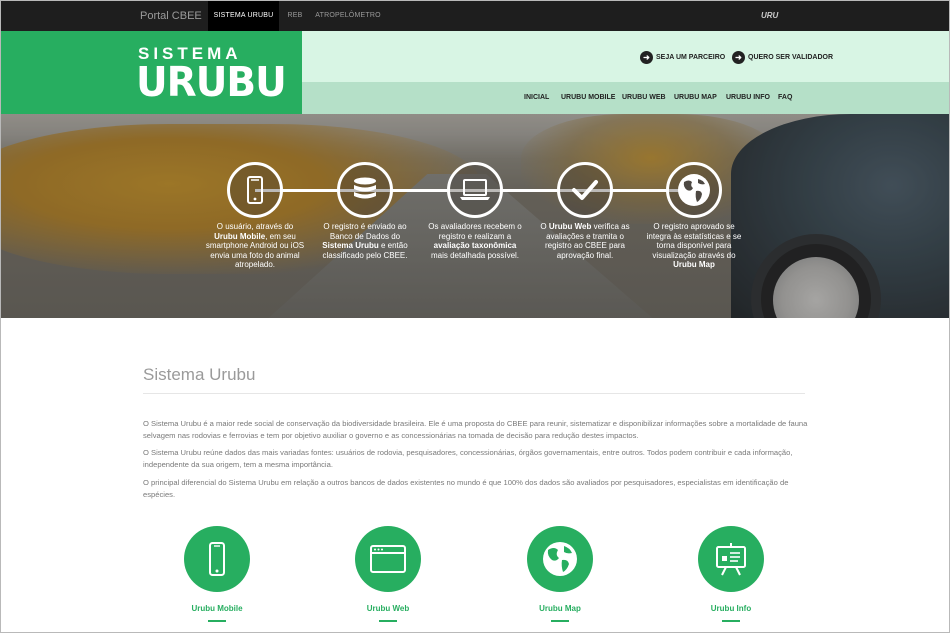 The width and height of the screenshot is (950, 633). Describe the element at coordinates (695, 98) in the screenshot. I see `nav-urubu-map: URUBU MAP` at that location.